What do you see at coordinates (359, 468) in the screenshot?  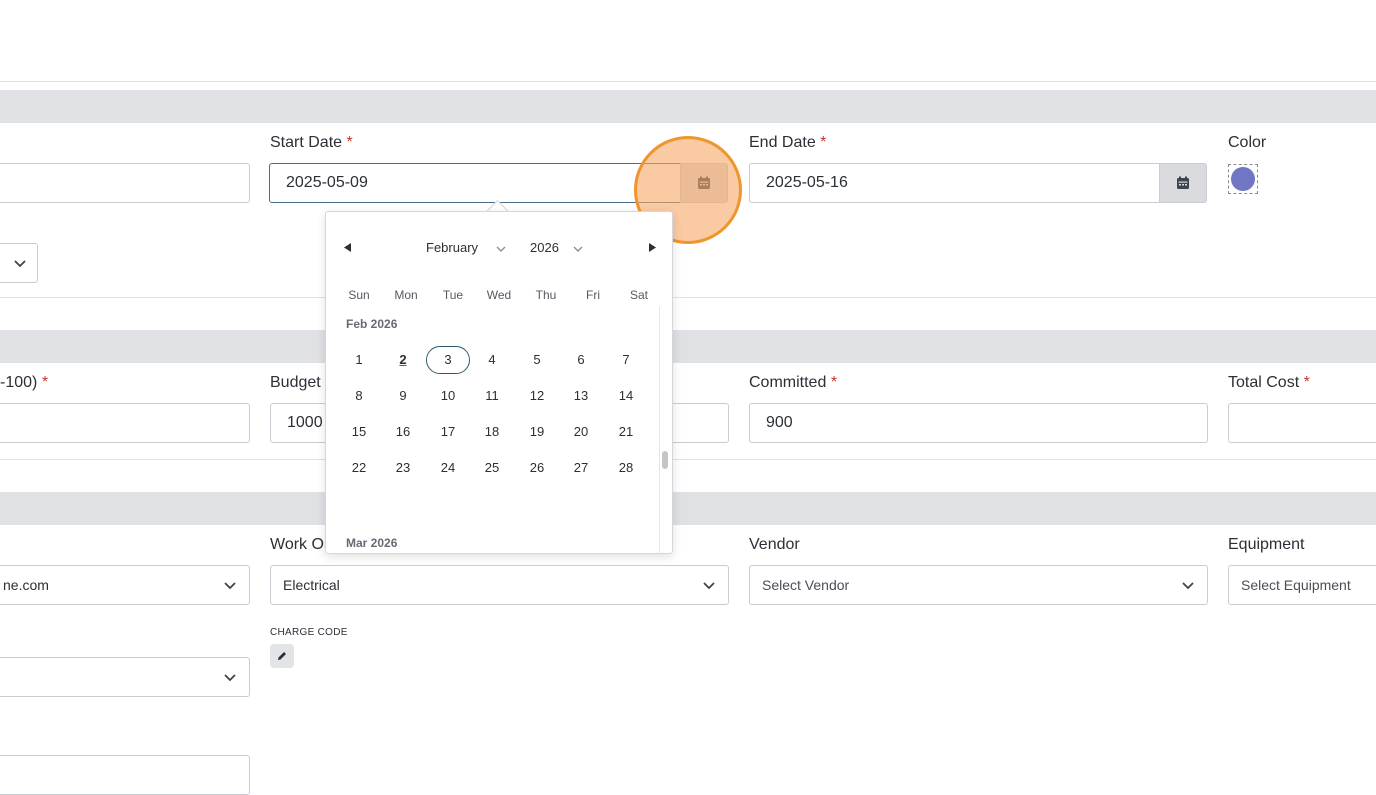 I see `calendar-day: 22` at bounding box center [359, 468].